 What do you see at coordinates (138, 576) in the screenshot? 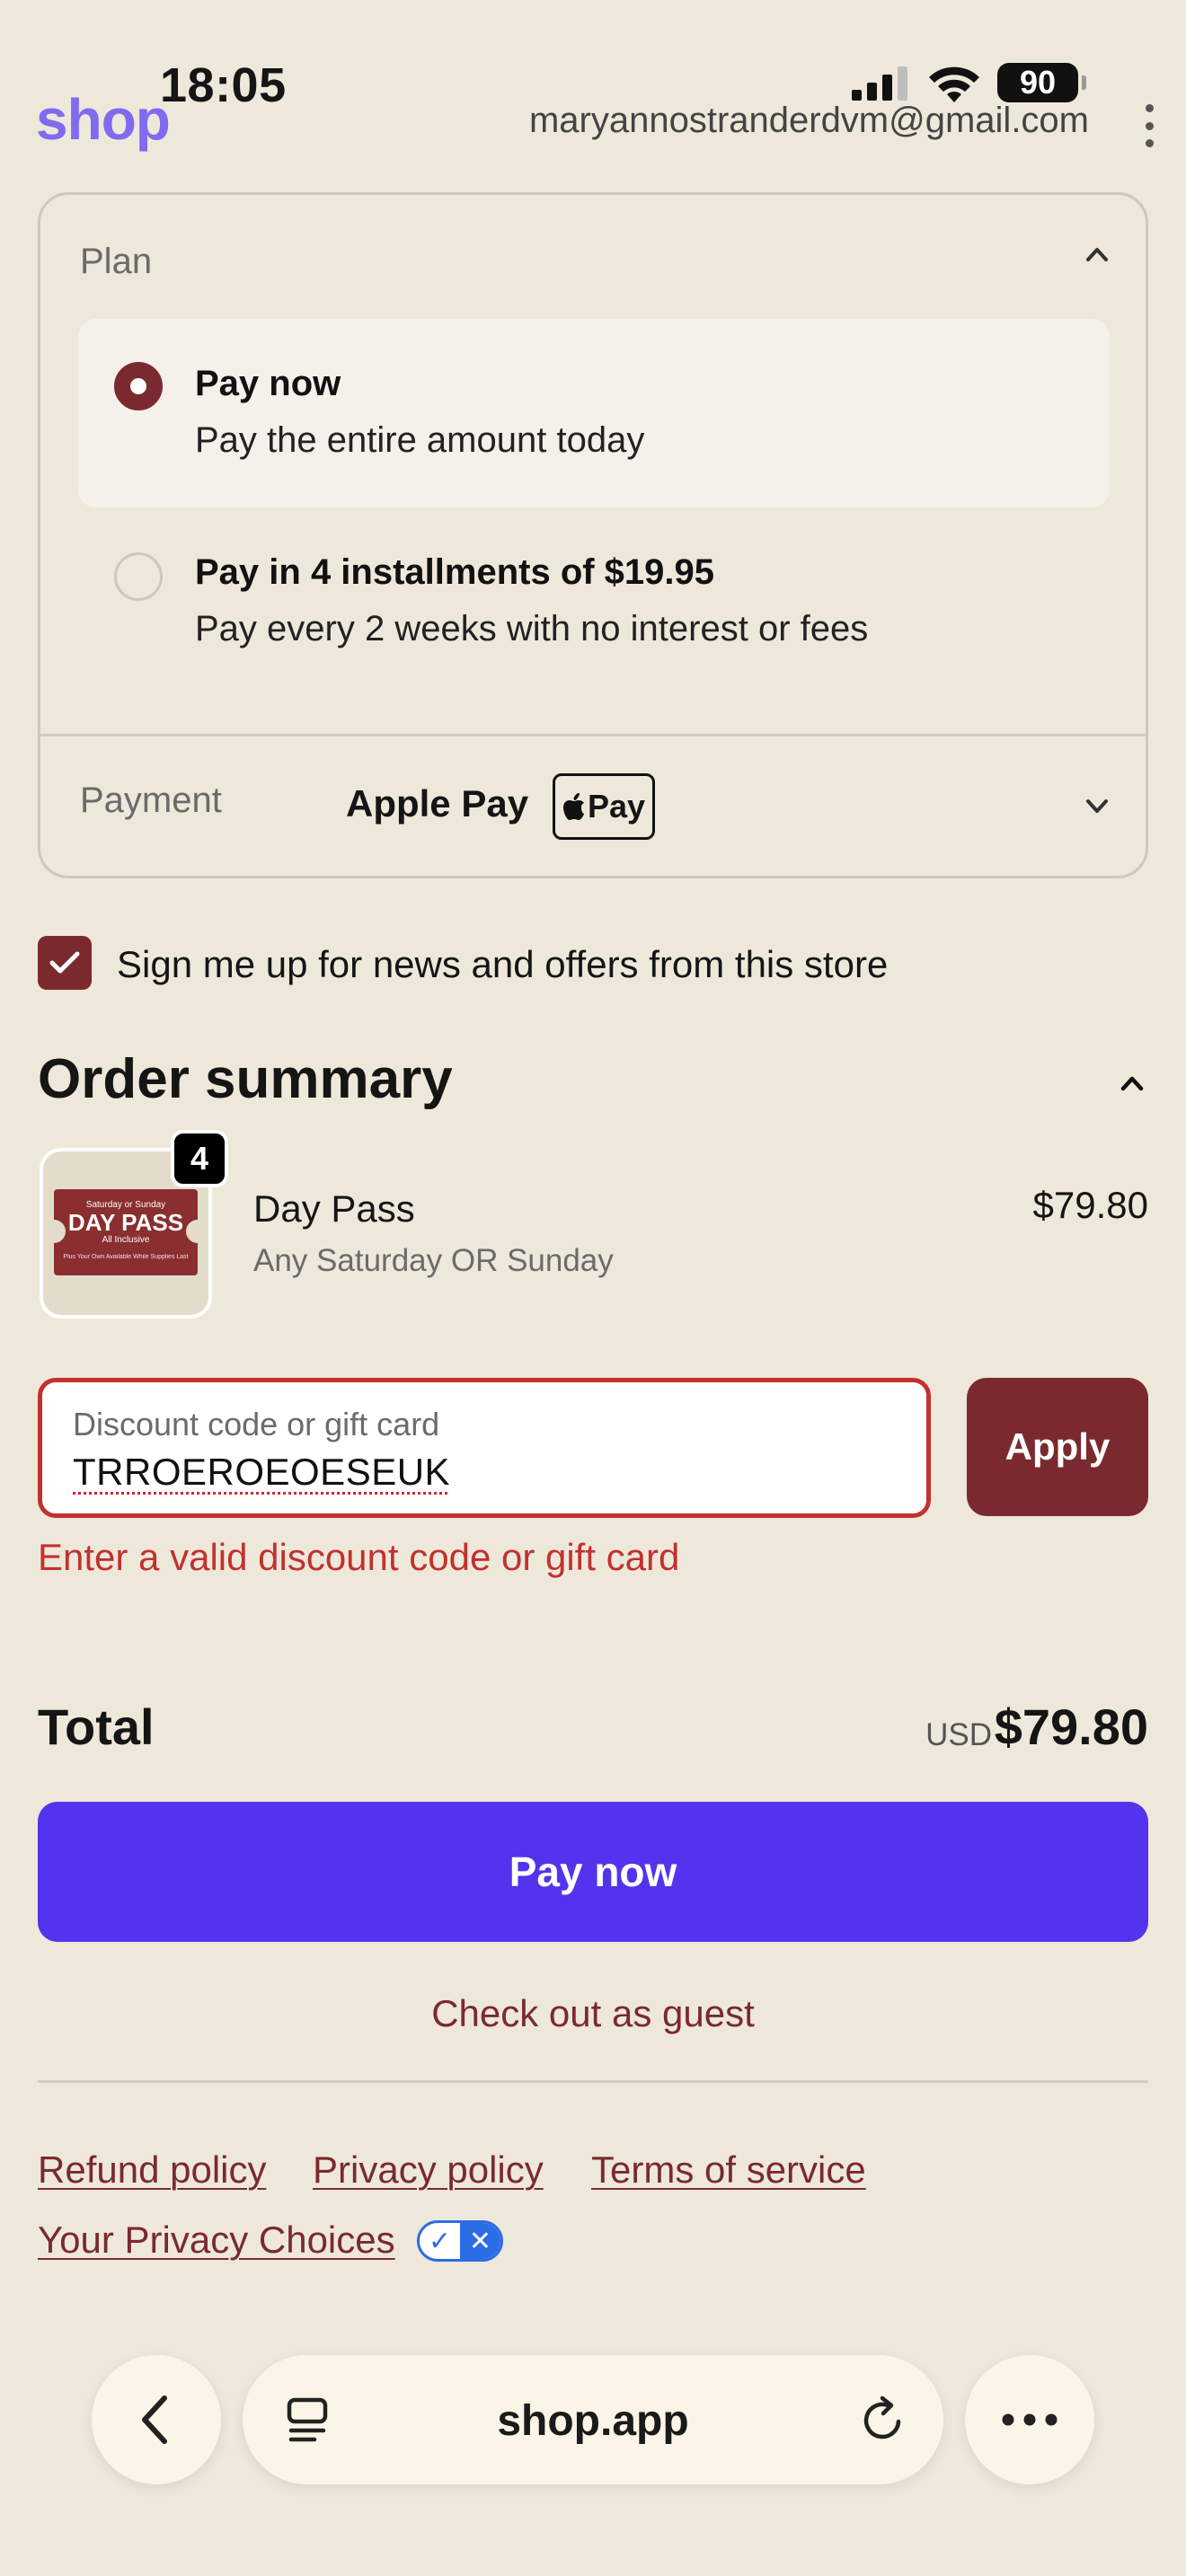
I see `installments-radio` at bounding box center [138, 576].